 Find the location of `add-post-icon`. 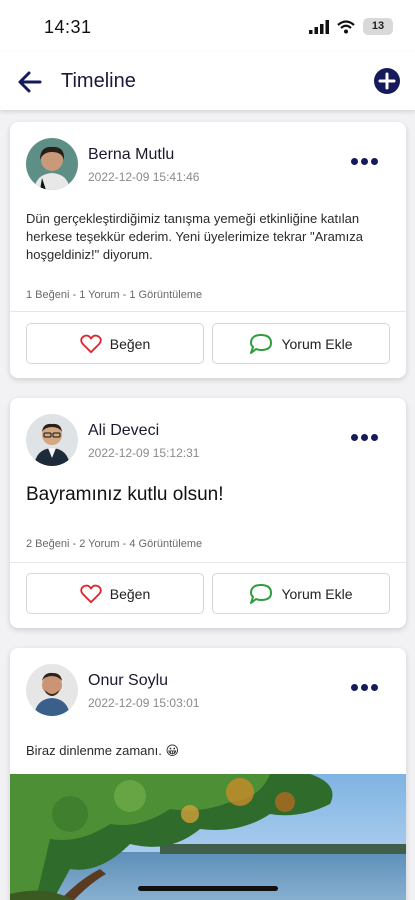

add-post-icon is located at coordinates (387, 81).